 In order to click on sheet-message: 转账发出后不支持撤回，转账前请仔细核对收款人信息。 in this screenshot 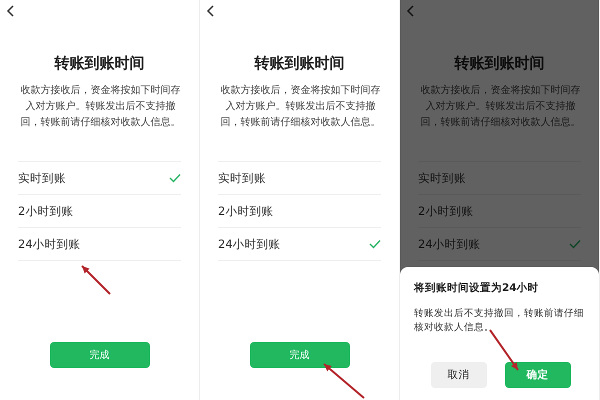, I will do `click(499, 321)`.